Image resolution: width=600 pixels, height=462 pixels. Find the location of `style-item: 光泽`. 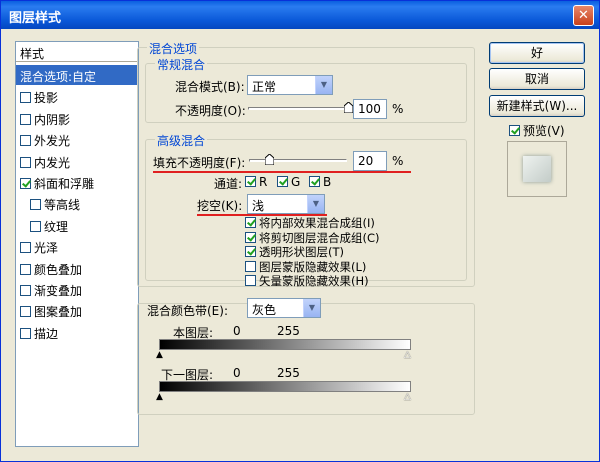

style-item: 光泽 is located at coordinates (77, 246).